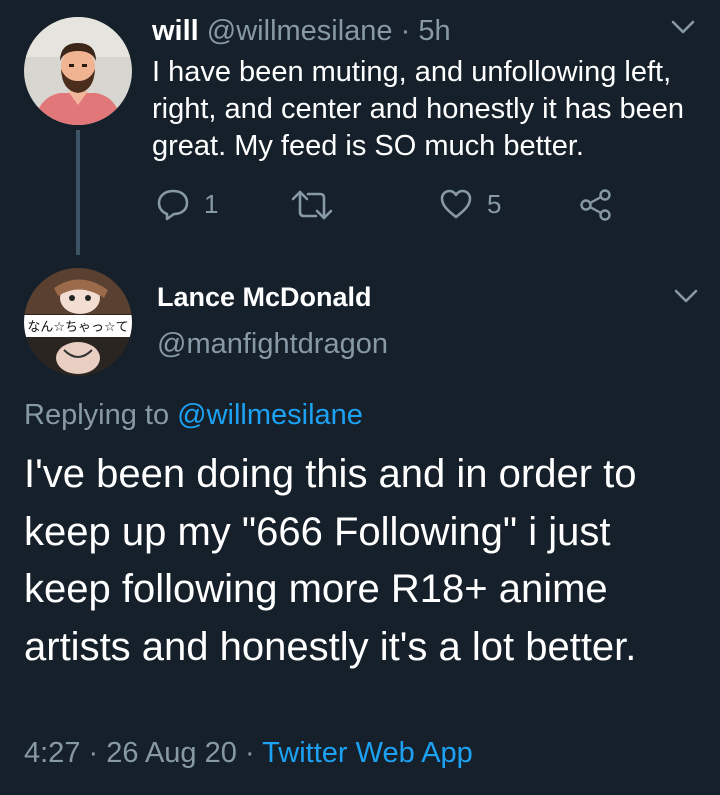  What do you see at coordinates (264, 297) in the screenshot?
I see `main-author-name: Lance McDonald` at bounding box center [264, 297].